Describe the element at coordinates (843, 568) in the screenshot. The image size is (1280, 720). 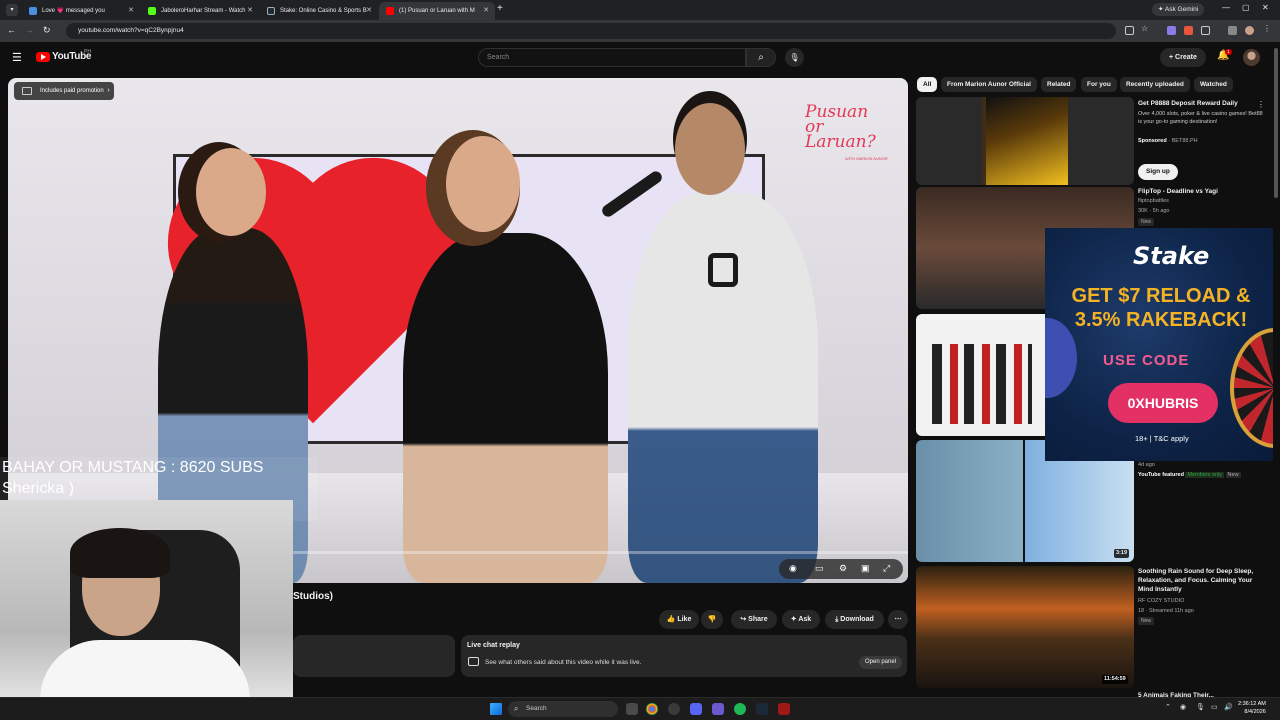
I see `settings-gear-icon: ⚙` at that location.